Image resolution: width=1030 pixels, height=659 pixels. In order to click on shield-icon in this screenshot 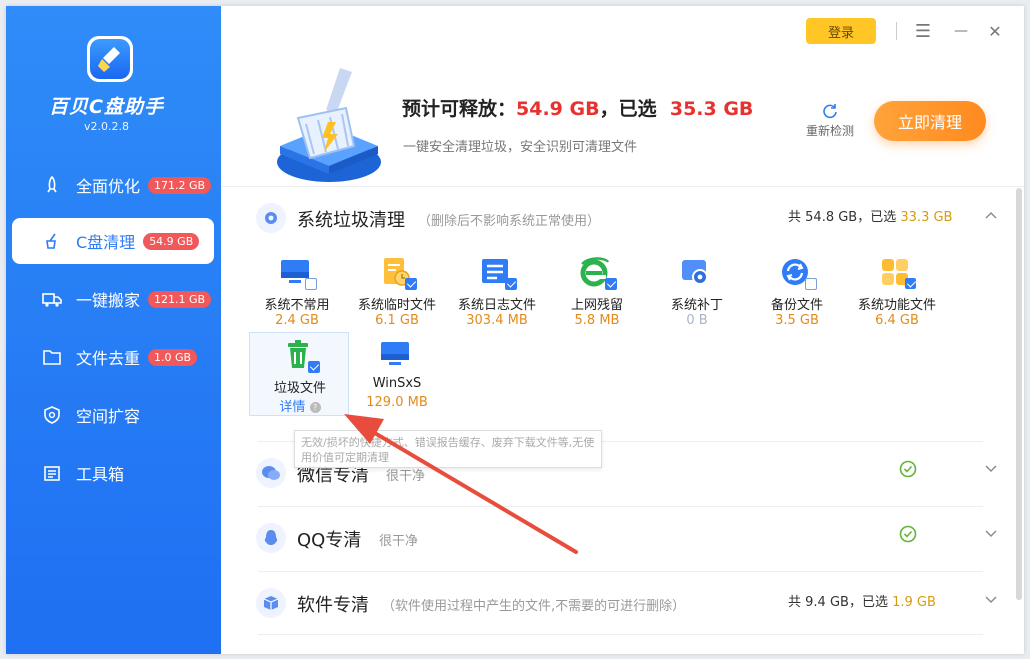, I will do `click(52, 415)`.